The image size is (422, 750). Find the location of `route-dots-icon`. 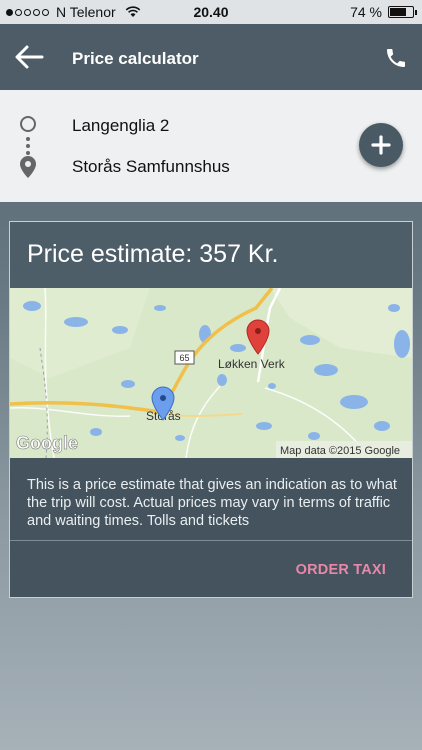

route-dots-icon is located at coordinates (28, 146).